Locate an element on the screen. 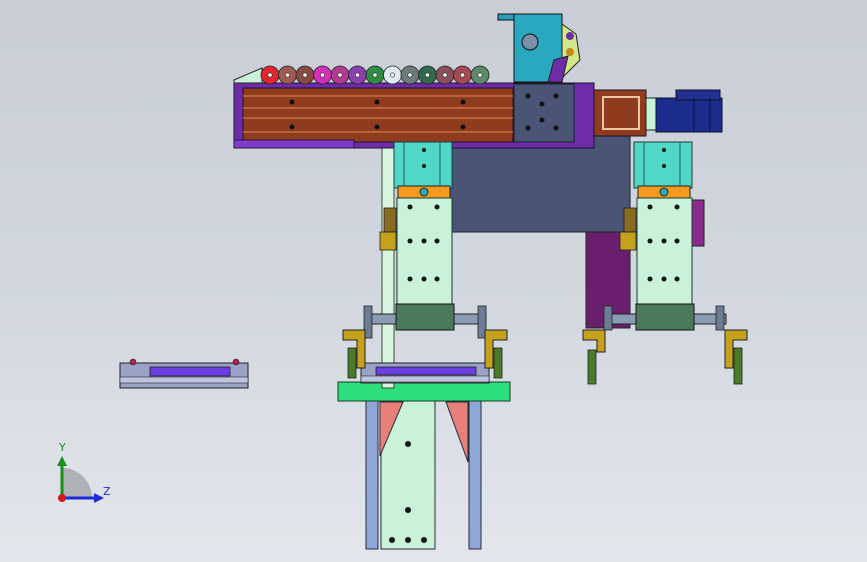 The image size is (867, 562). right-cylinder is located at coordinates (663, 170).